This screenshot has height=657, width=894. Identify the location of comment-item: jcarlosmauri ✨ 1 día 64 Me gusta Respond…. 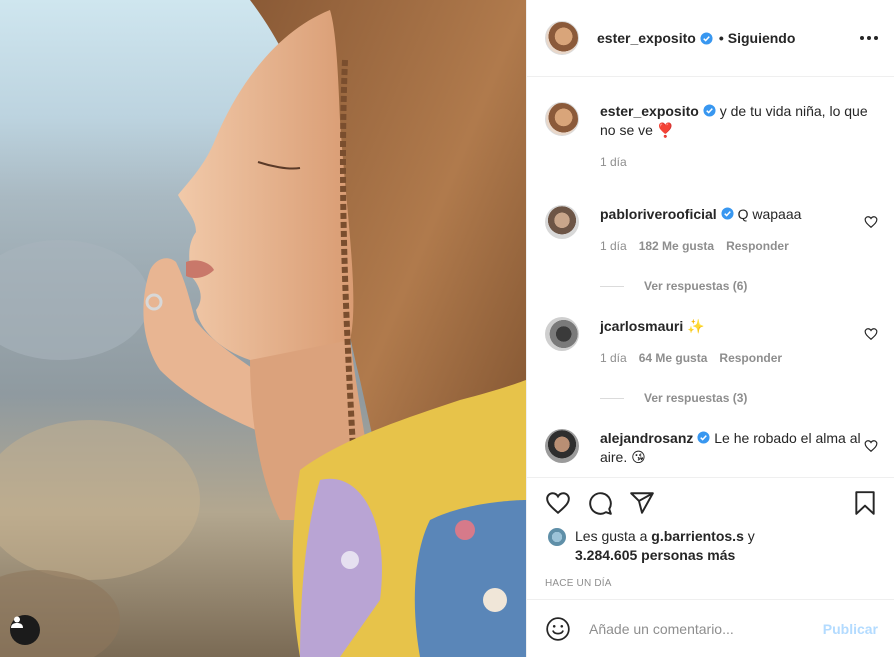
(711, 342).